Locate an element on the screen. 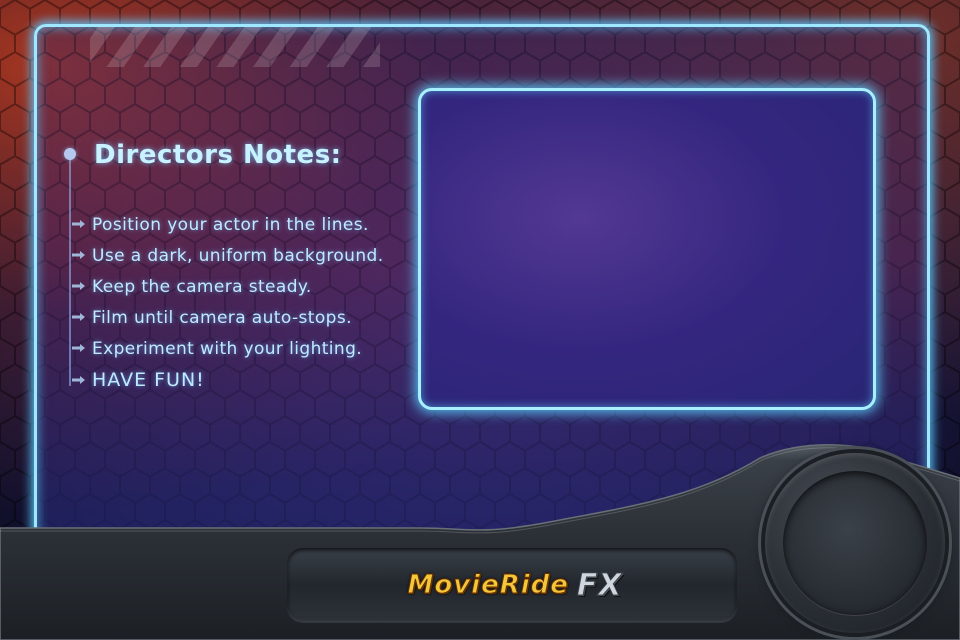 The image size is (960, 640). note-item: Experiment with your lighting. is located at coordinates (228, 353).